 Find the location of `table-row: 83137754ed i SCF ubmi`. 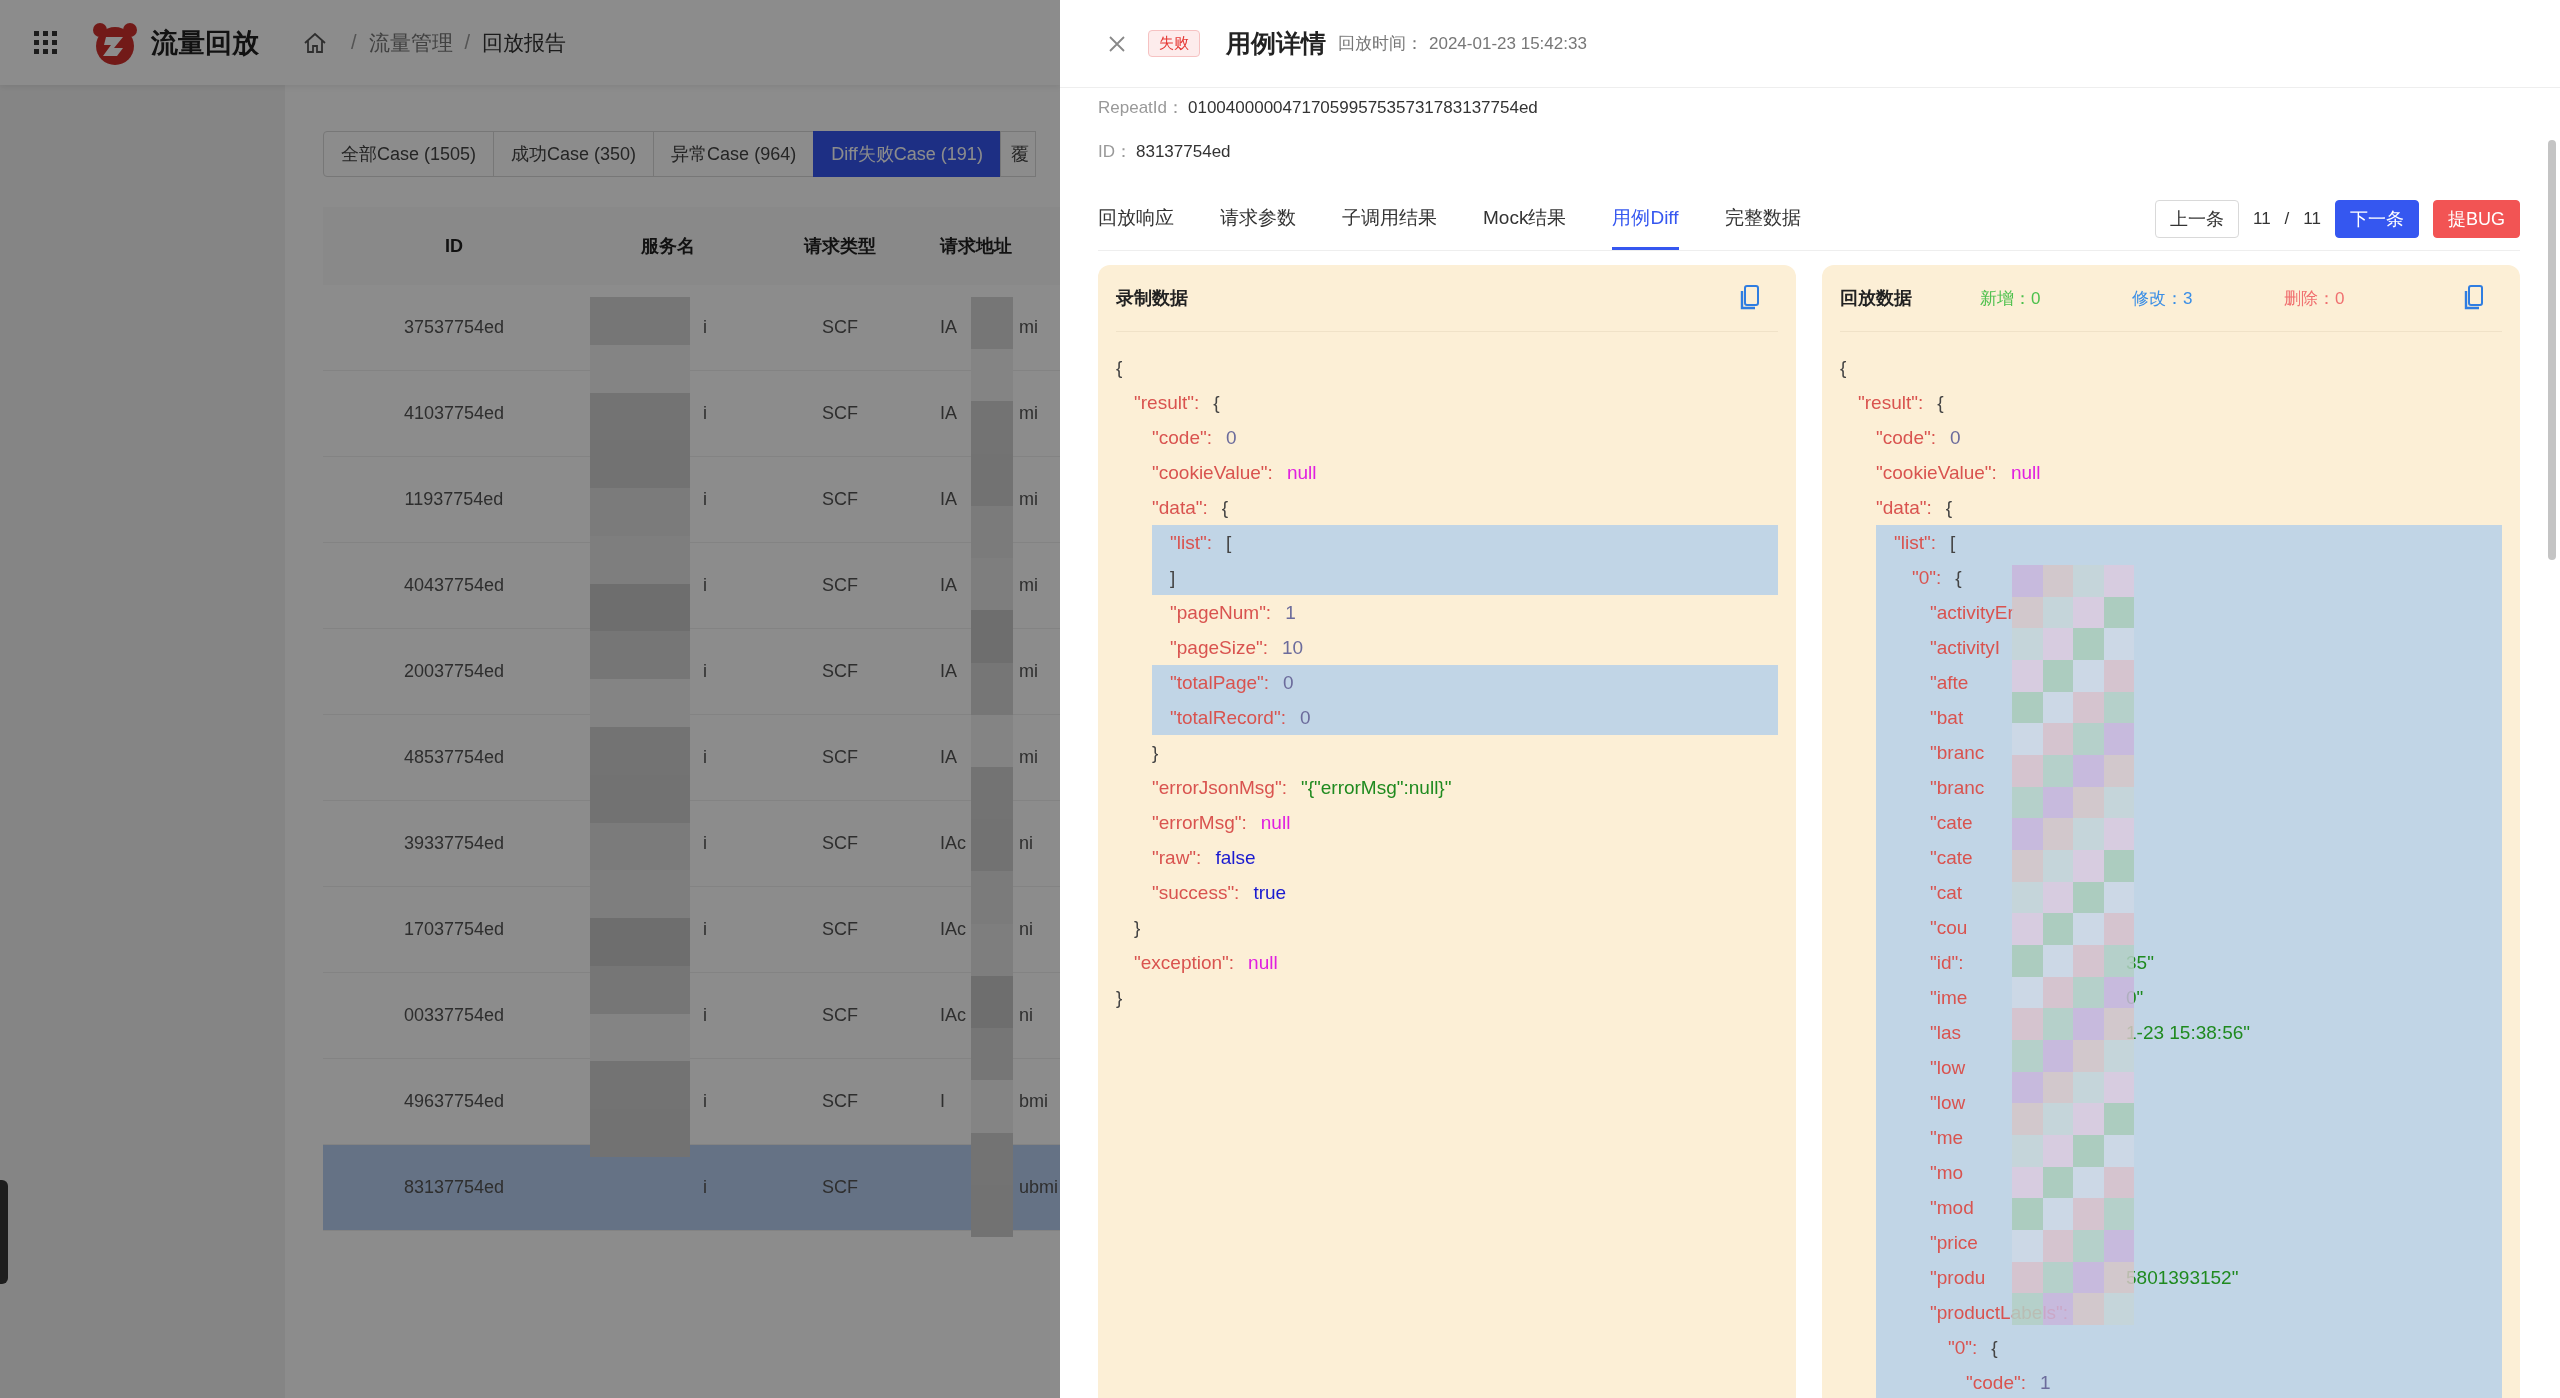

table-row: 83137754ed i SCF ubmi is located at coordinates (691, 1188).